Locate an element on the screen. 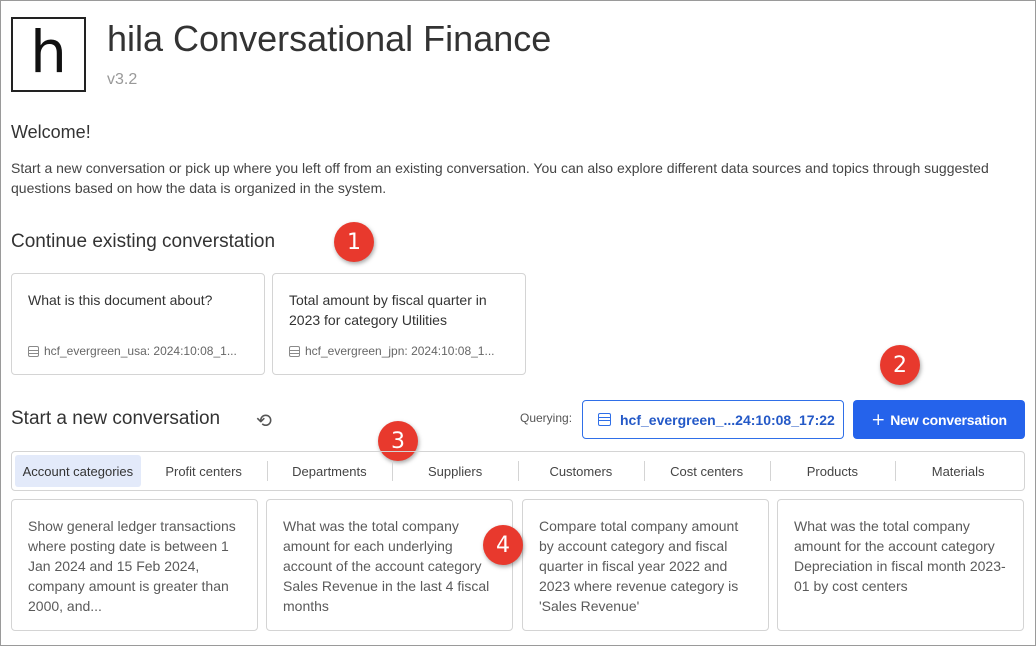 The height and width of the screenshot is (646, 1036). tab-cost-centers: Cost centers is located at coordinates (706, 471).